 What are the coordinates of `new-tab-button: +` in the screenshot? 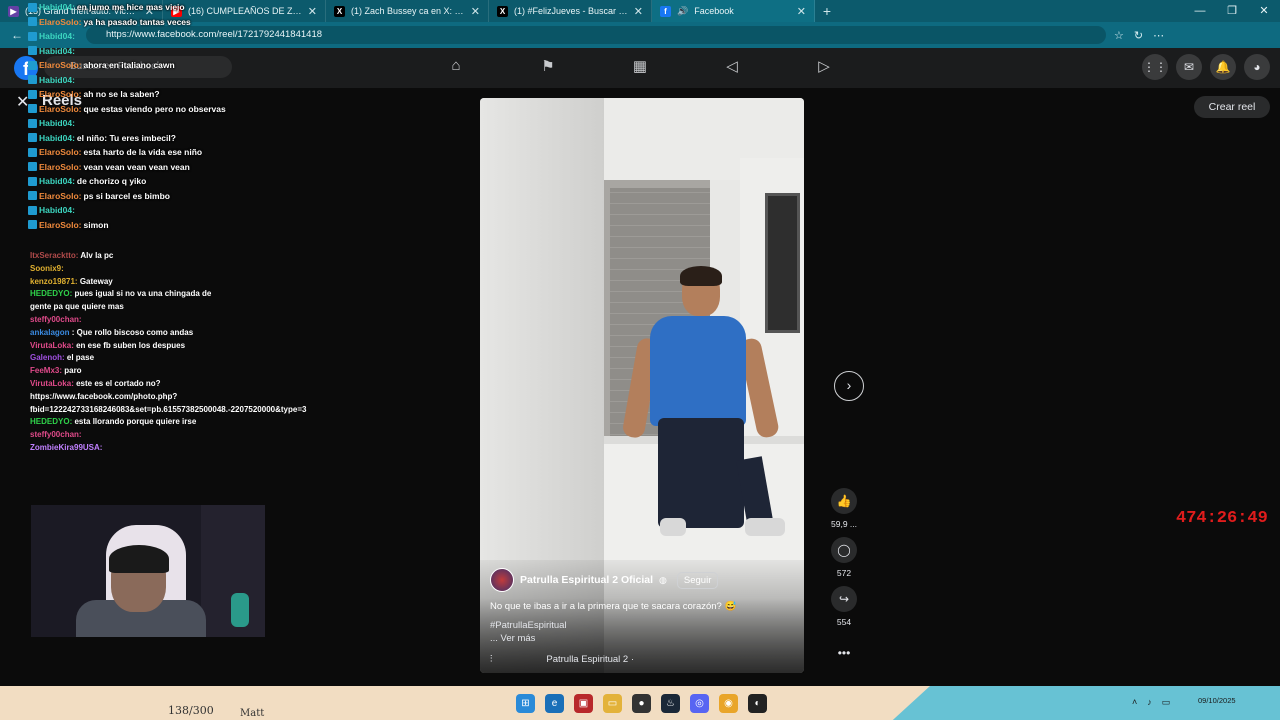 It's located at (827, 11).